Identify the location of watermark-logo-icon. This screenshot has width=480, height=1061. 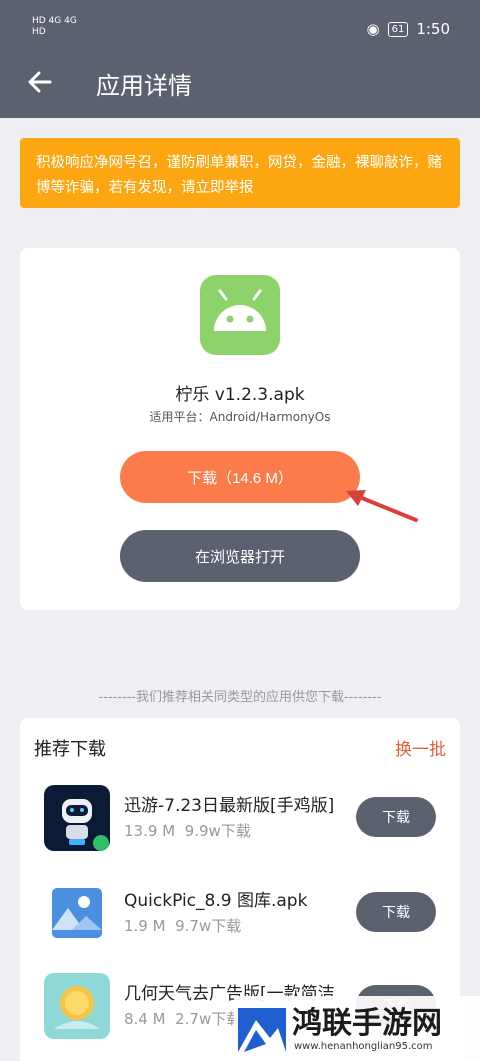
(262, 1030).